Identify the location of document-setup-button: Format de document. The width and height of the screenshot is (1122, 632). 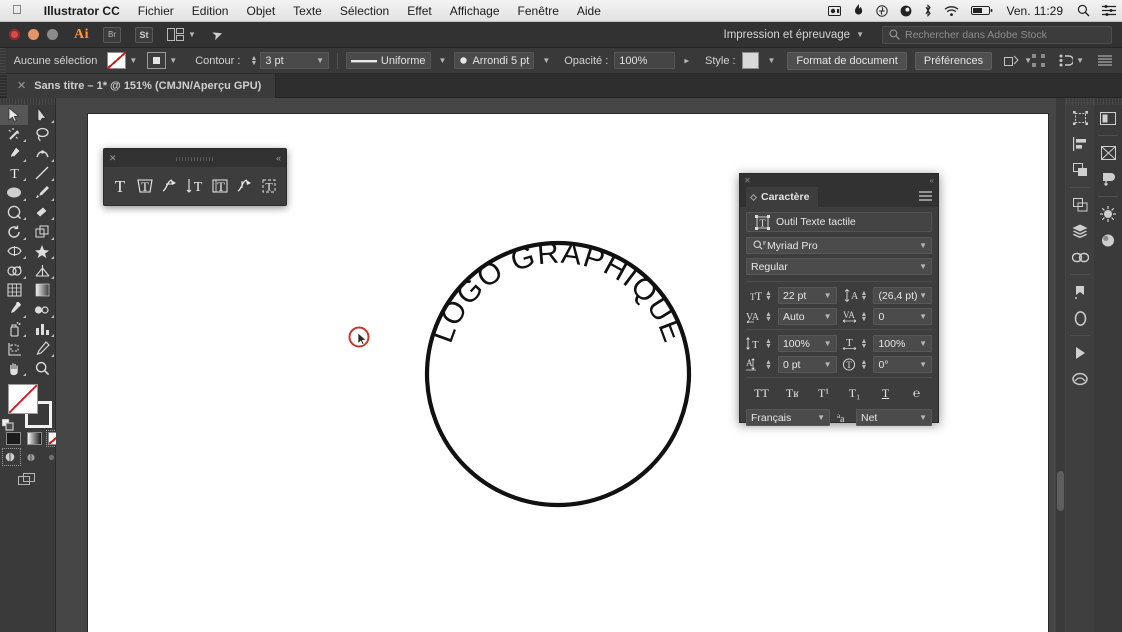
(847, 60).